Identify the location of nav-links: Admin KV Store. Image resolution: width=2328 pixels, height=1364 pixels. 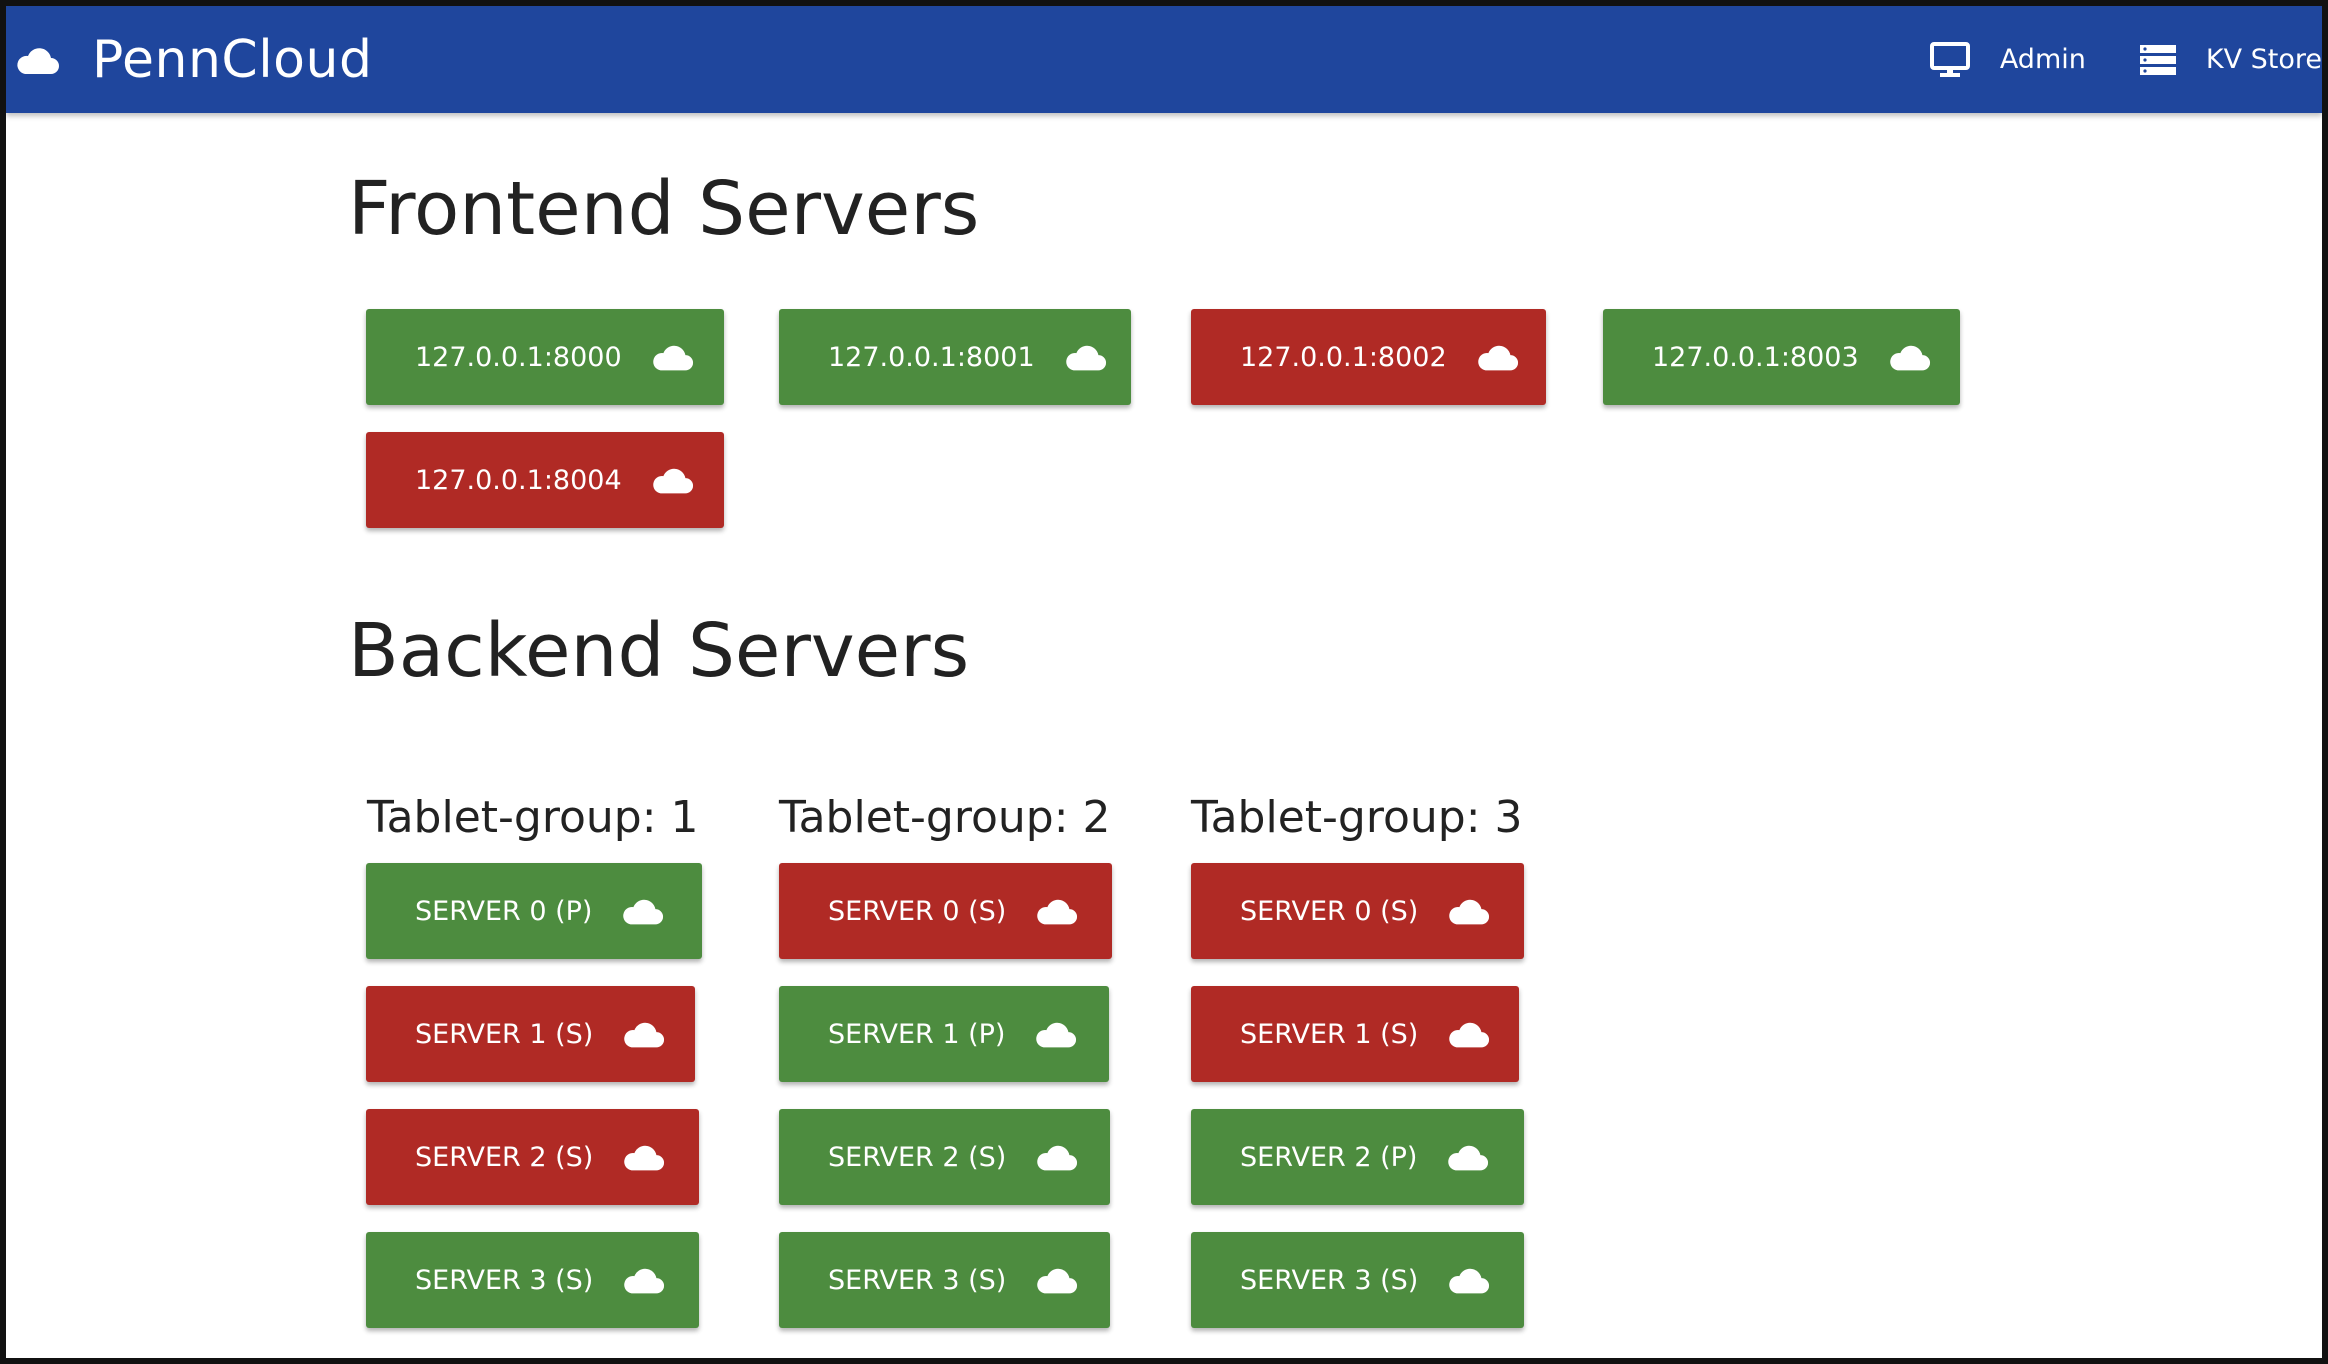
(2099, 59).